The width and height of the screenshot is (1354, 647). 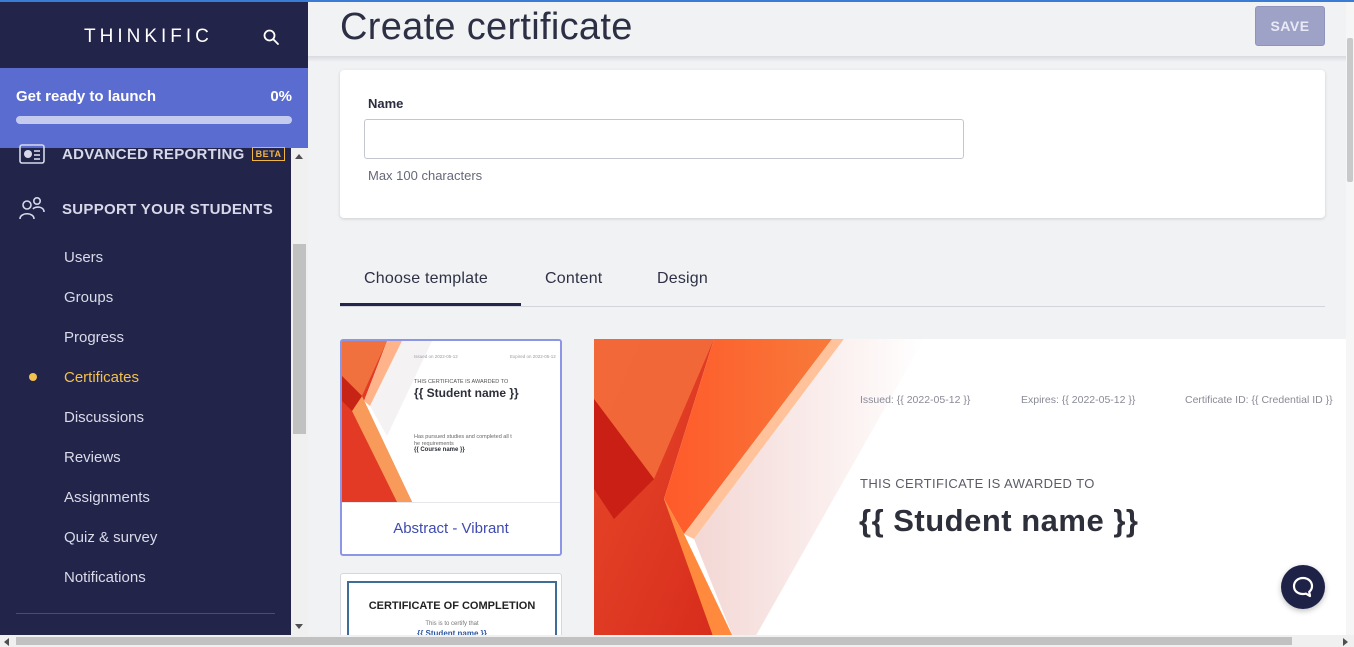 I want to click on template-2-title: CERTIFICATE OF COMPLETION, so click(x=452, y=606).